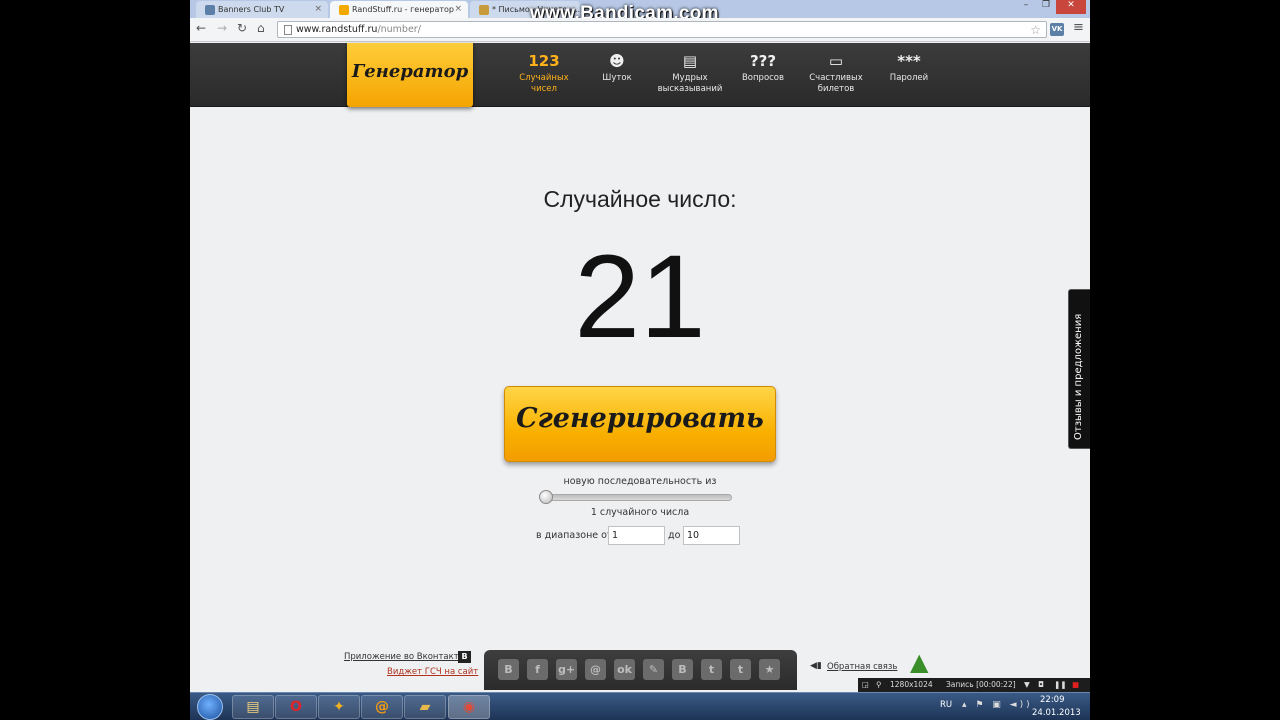 The height and width of the screenshot is (720, 1280). I want to click on menu-icon: ≡, so click(1078, 27).